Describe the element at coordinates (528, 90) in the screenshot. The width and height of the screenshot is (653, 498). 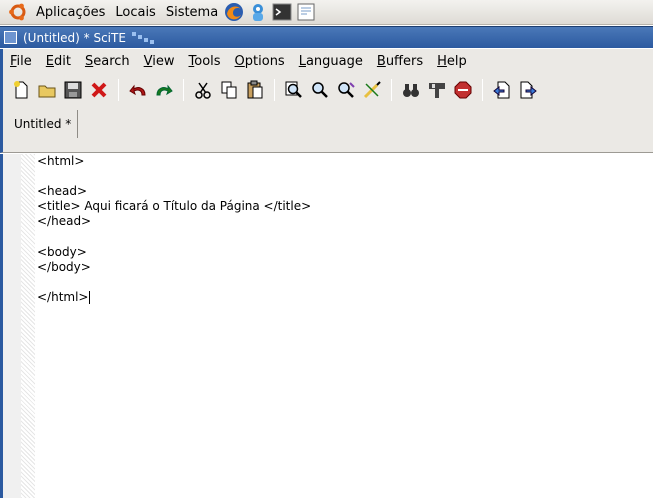
I see `next-buffer-icon` at that location.